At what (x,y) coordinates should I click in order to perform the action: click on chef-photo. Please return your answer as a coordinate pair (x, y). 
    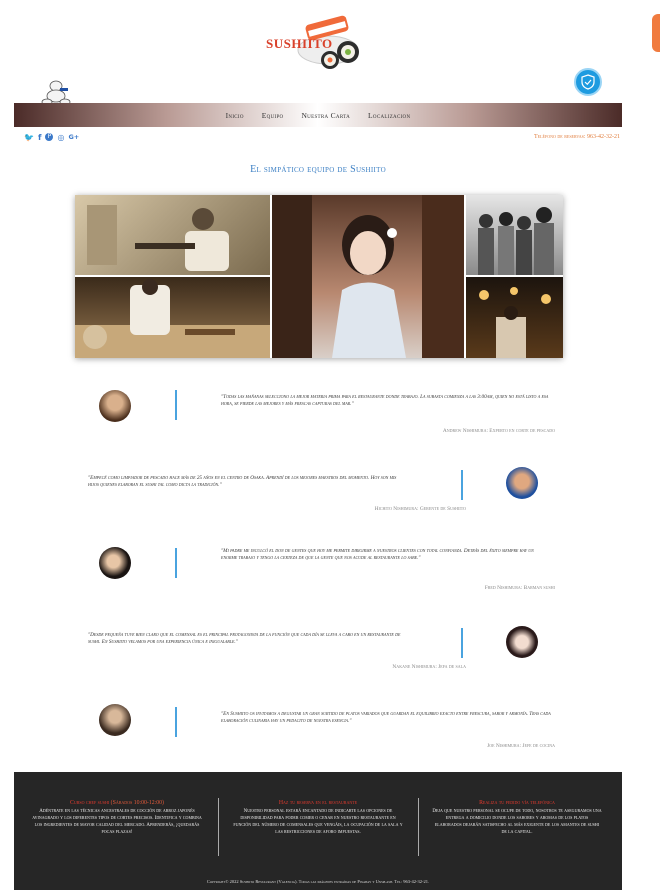
    Looking at the image, I should click on (172, 235).